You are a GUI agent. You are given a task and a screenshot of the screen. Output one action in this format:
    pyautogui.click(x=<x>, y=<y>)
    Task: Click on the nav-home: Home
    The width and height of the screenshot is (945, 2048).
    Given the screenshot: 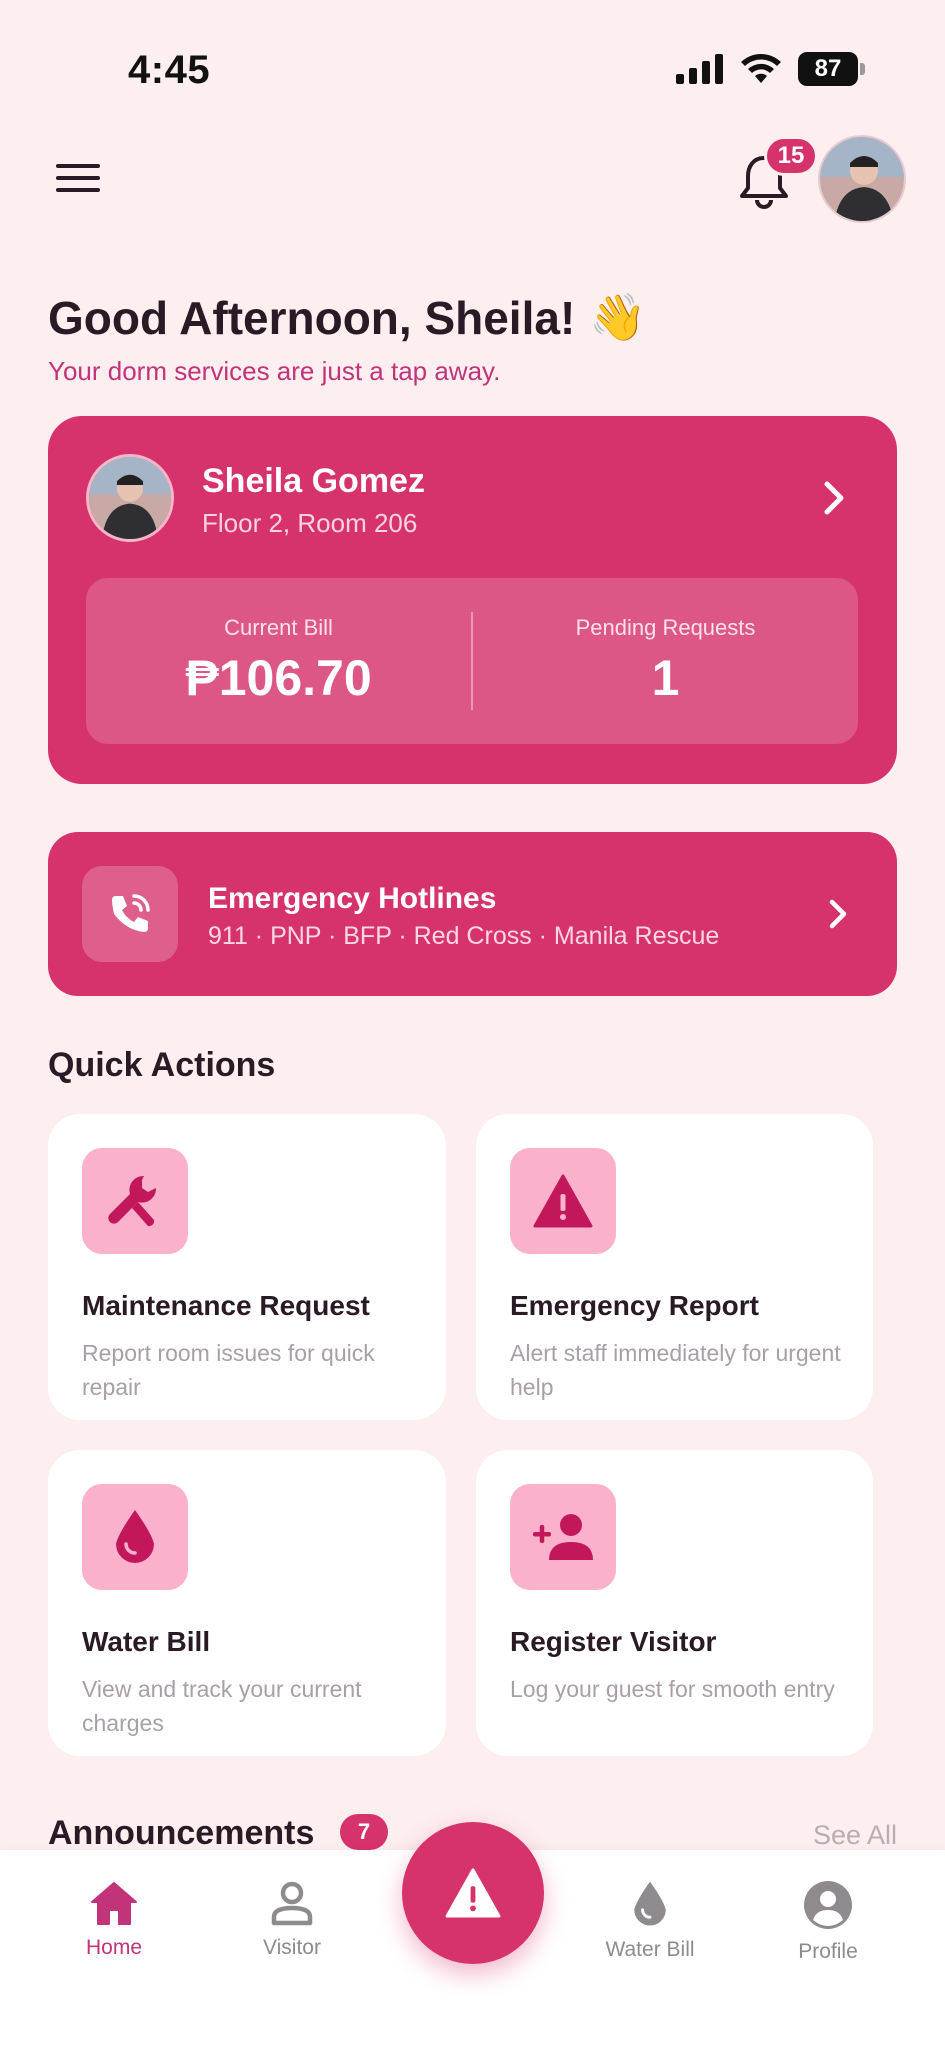 What is the action you would take?
    pyautogui.click(x=114, y=1920)
    